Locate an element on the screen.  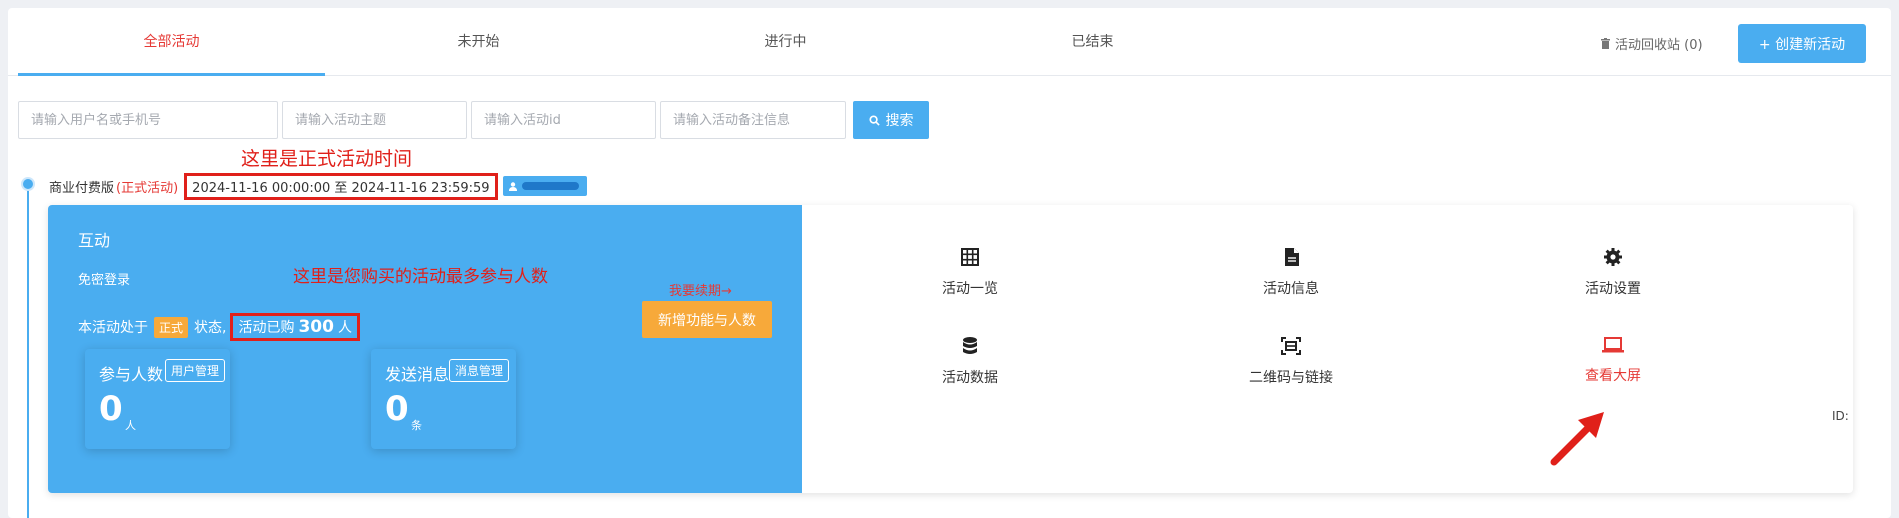
login-mode: 免密登录 is located at coordinates (104, 280).